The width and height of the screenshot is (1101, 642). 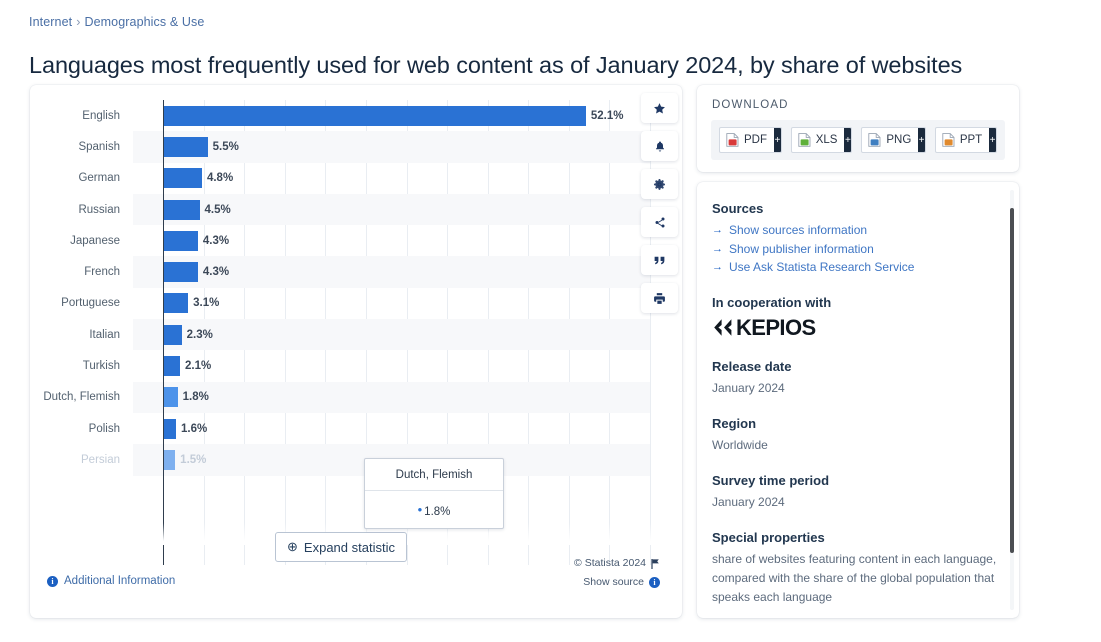 I want to click on bar-row: Portuguese 3.1%, so click(x=355, y=303).